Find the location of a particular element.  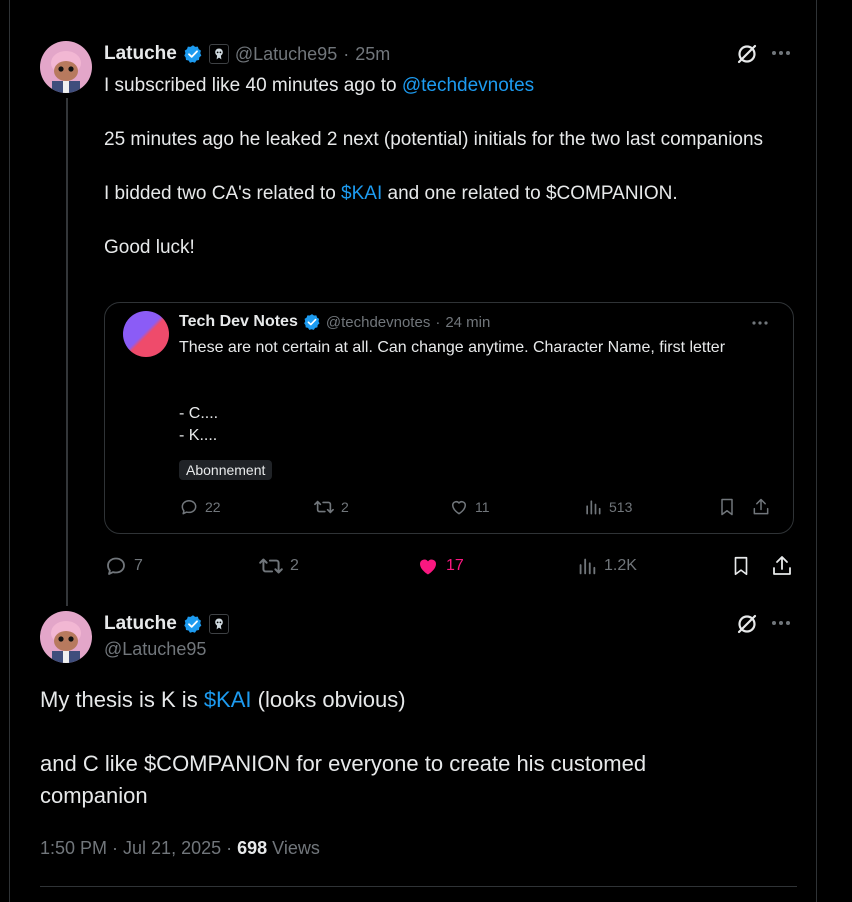

text-segment: (looks obvious) is located at coordinates (328, 699).